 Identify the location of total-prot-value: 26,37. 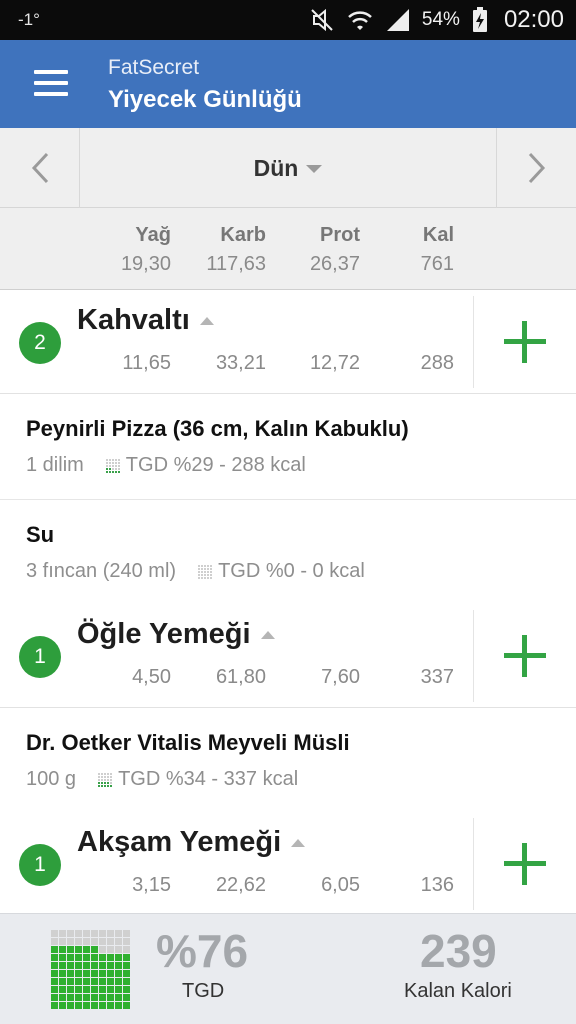
(334, 264).